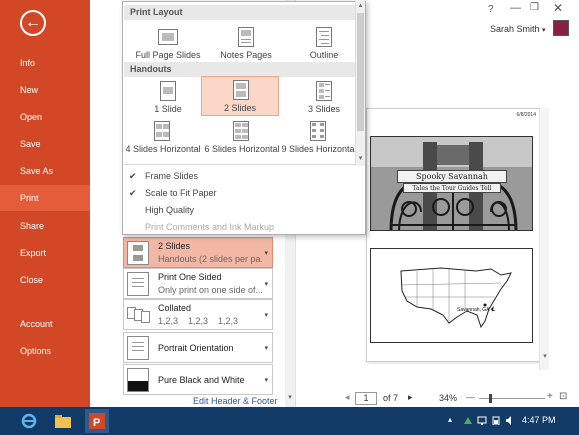 This screenshot has height=435, width=579. I want to click on fit-to-window-icon: ⊡, so click(563, 396).